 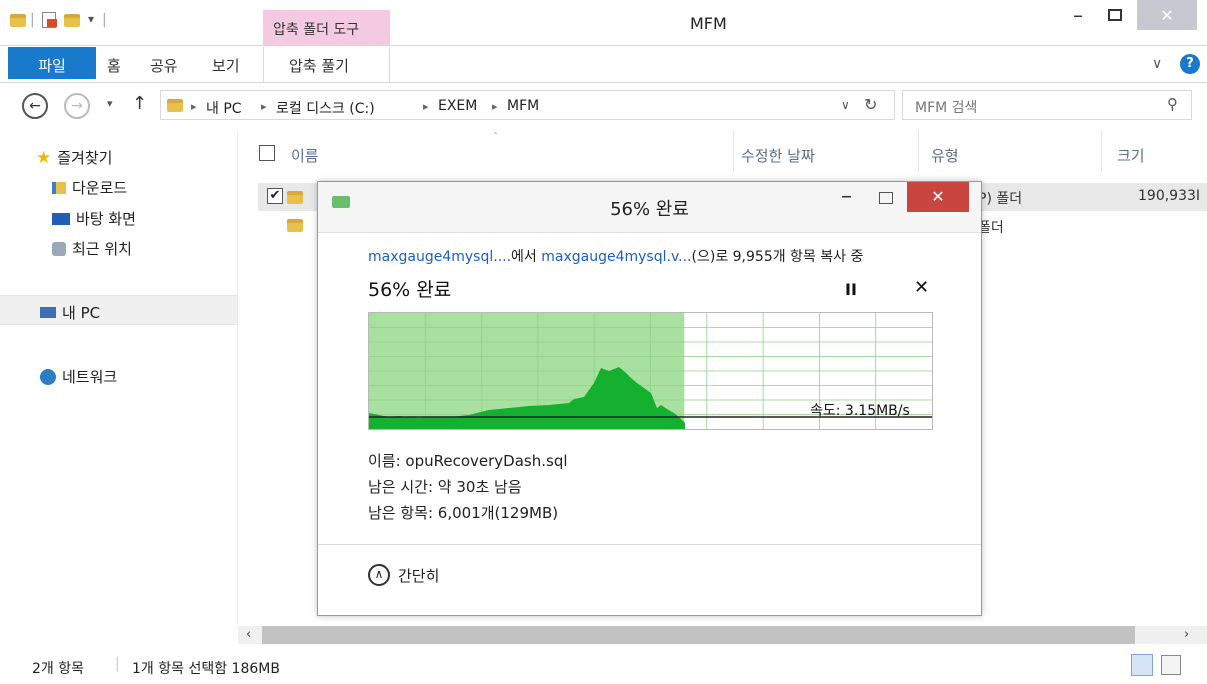 What do you see at coordinates (59, 248) in the screenshot?
I see `recent-places-icon` at bounding box center [59, 248].